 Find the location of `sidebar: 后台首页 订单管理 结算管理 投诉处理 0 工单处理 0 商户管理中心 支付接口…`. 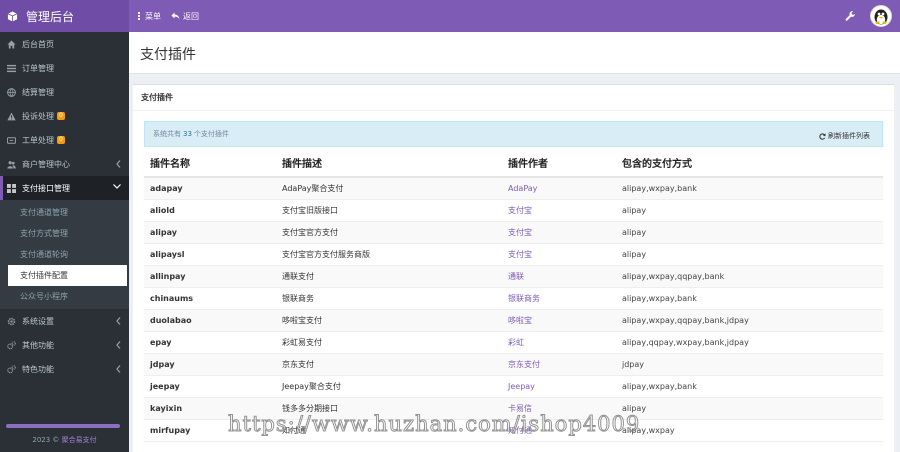

sidebar: 后台首页 订单管理 结算管理 投诉处理 0 工单处理 0 商户管理中心 支付接口… is located at coordinates (64, 242).